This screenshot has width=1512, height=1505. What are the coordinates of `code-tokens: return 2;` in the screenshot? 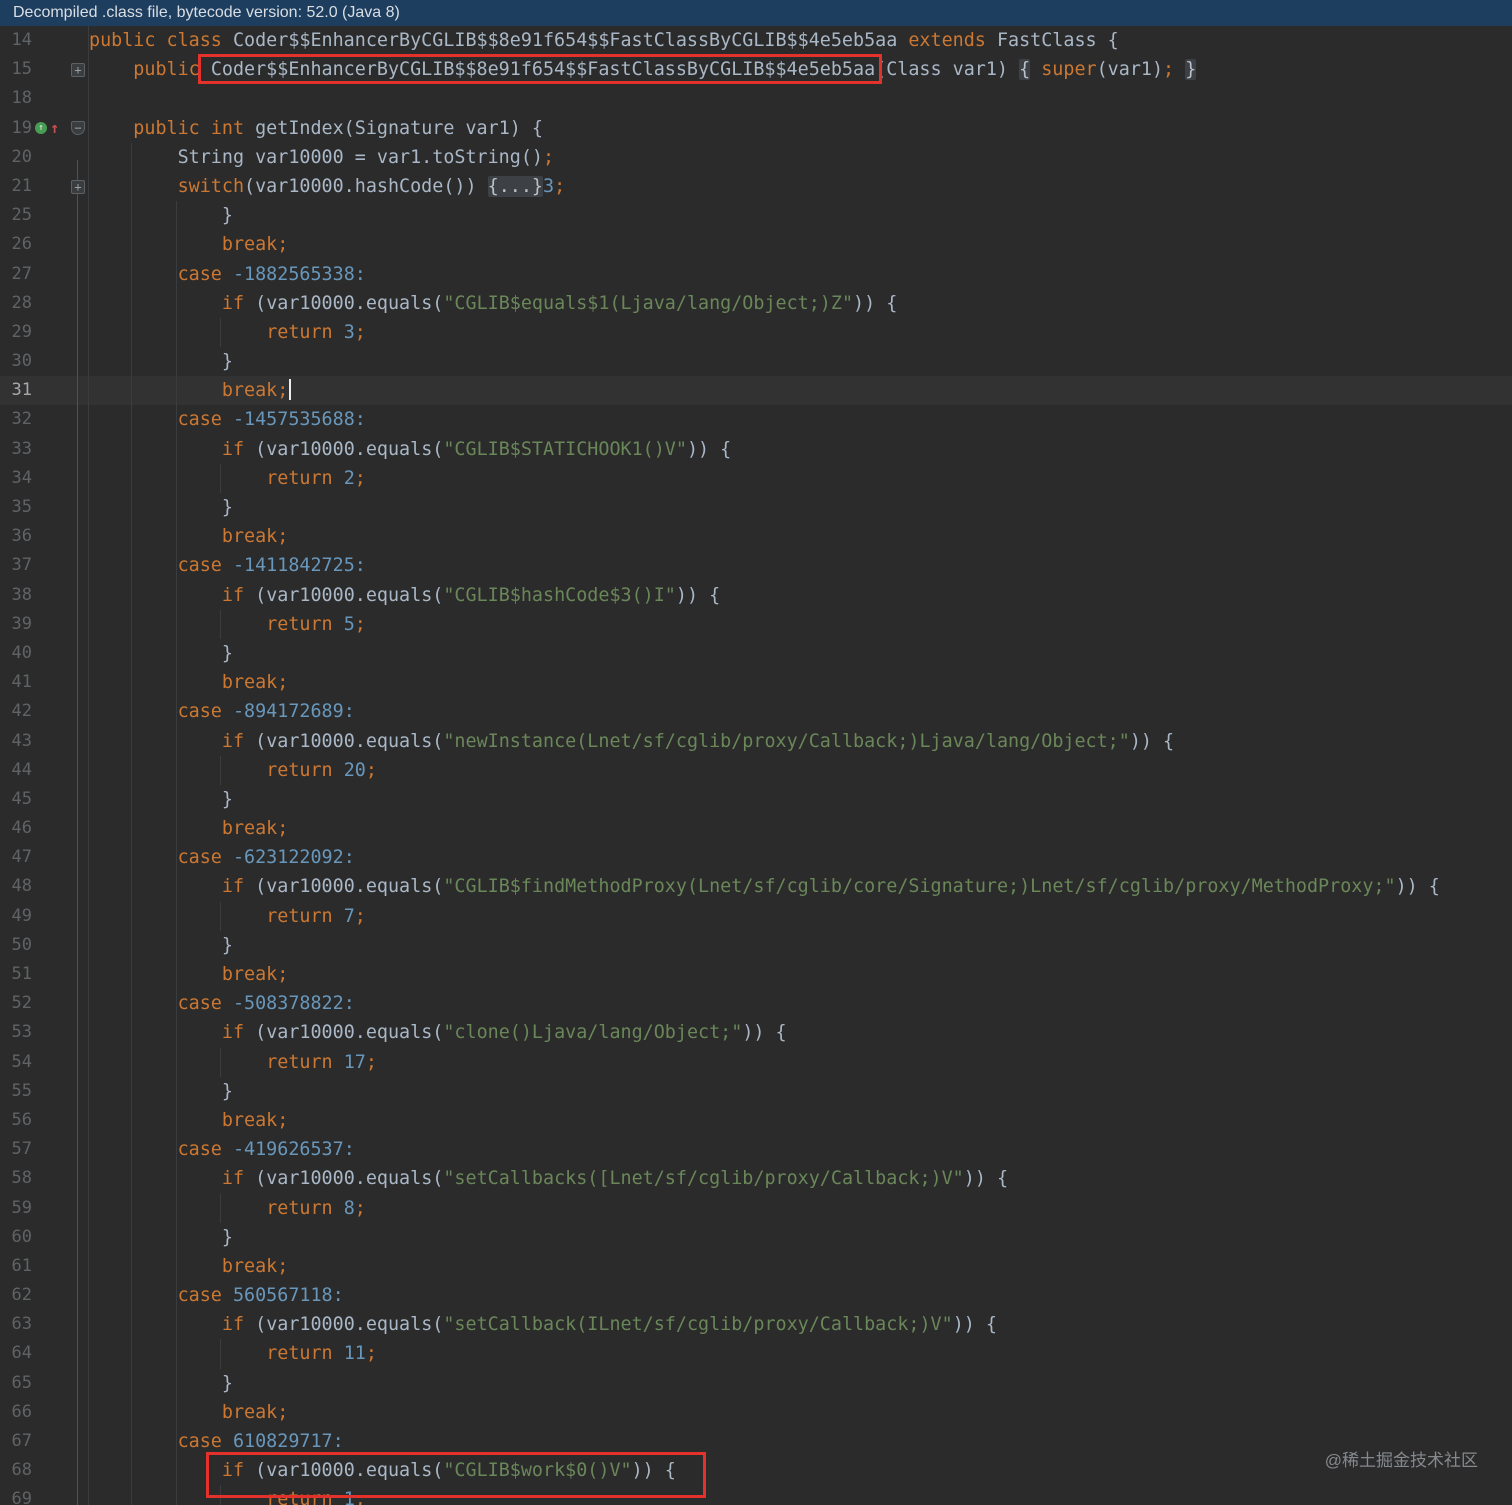 It's located at (316, 478).